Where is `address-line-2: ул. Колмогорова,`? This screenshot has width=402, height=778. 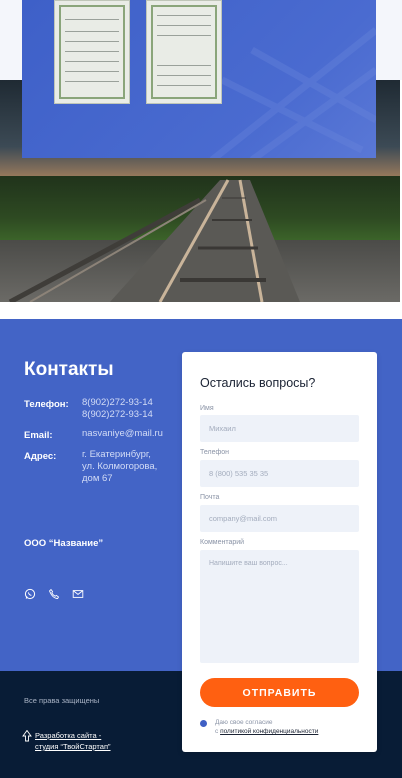
address-line-2: ул. Колмогорова, is located at coordinates (120, 466).